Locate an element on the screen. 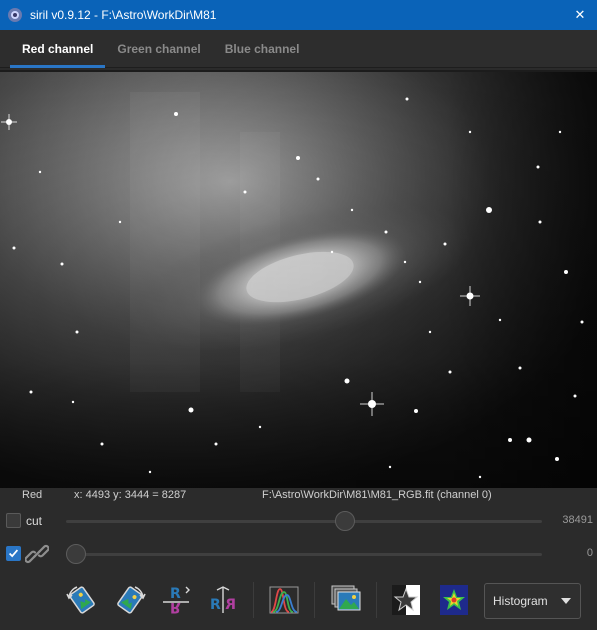  histogram-button is located at coordinates (284, 600).